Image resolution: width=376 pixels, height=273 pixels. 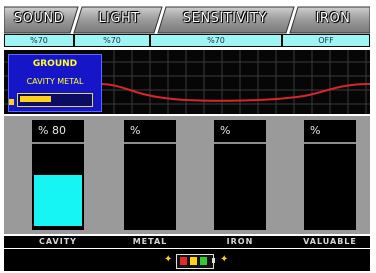 What do you see at coordinates (35, 99) in the screenshot?
I see `ground-meter-fill` at bounding box center [35, 99].